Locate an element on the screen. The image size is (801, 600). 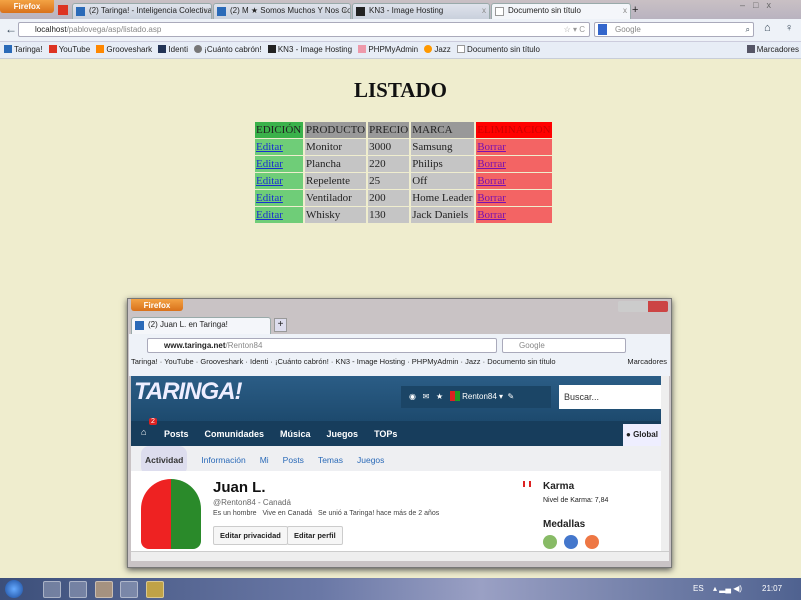
subnav-mi: Mi is located at coordinates (264, 460).